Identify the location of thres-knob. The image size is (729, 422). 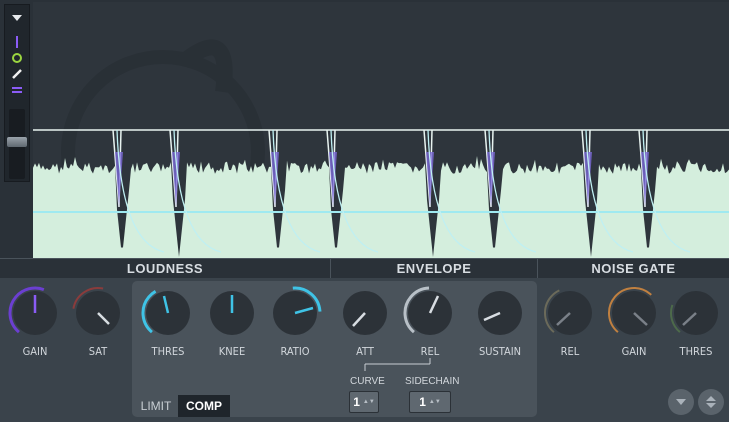
(168, 313).